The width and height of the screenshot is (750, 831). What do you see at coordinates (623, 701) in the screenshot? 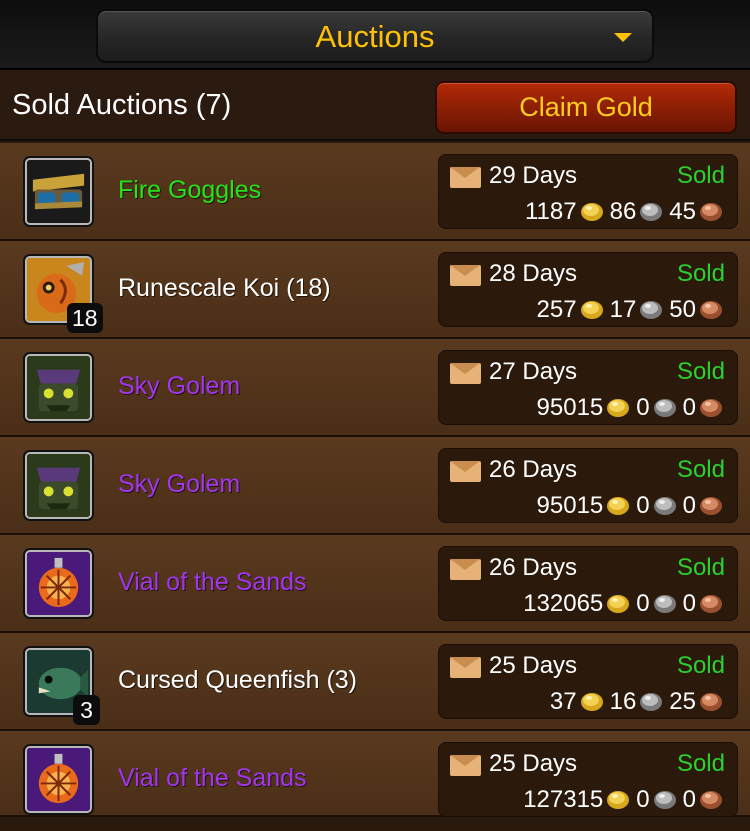
I see `silver-amount: 16` at bounding box center [623, 701].